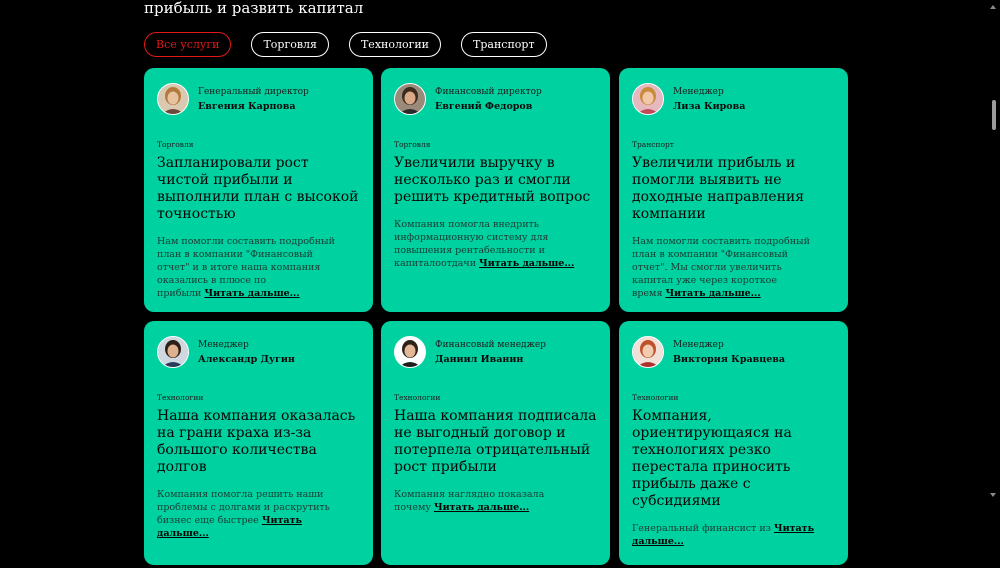  I want to click on filter-trade: Торговля, so click(290, 44).